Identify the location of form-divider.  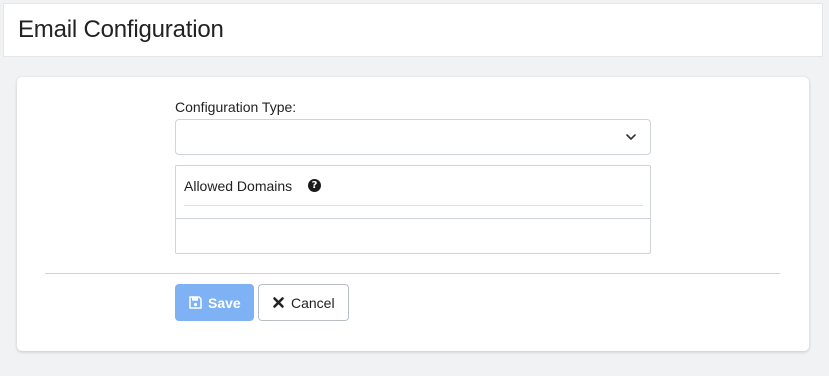
(412, 273).